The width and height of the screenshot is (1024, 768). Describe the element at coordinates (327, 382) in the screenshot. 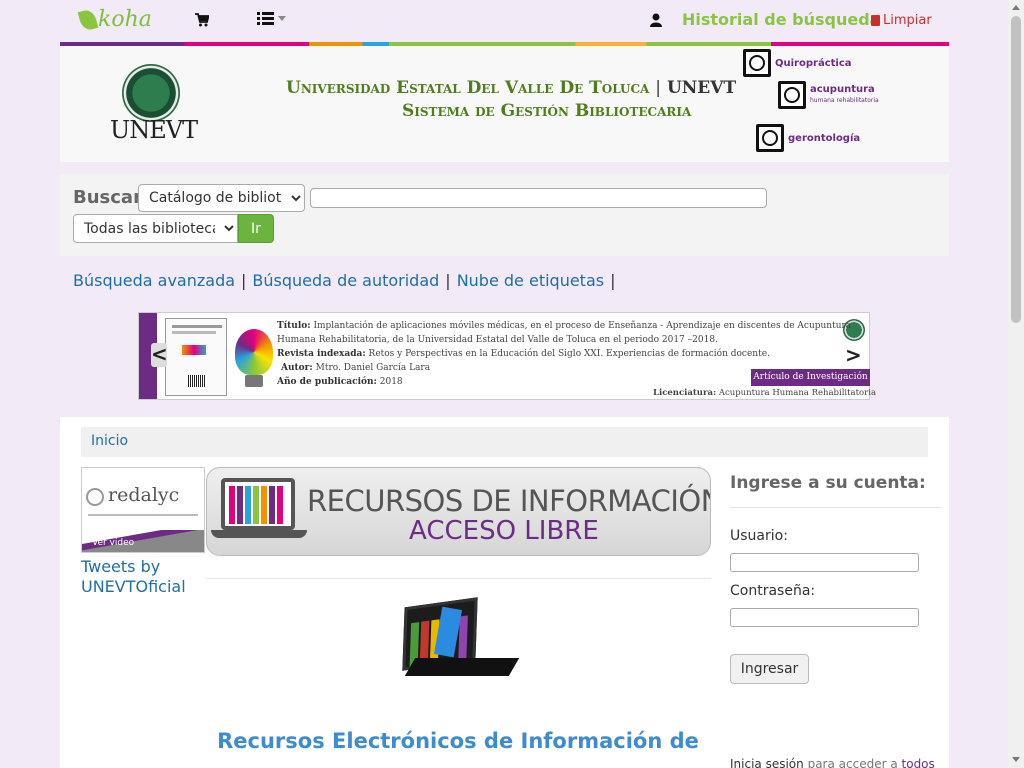

I see `year-label: Año de publicación:` at that location.